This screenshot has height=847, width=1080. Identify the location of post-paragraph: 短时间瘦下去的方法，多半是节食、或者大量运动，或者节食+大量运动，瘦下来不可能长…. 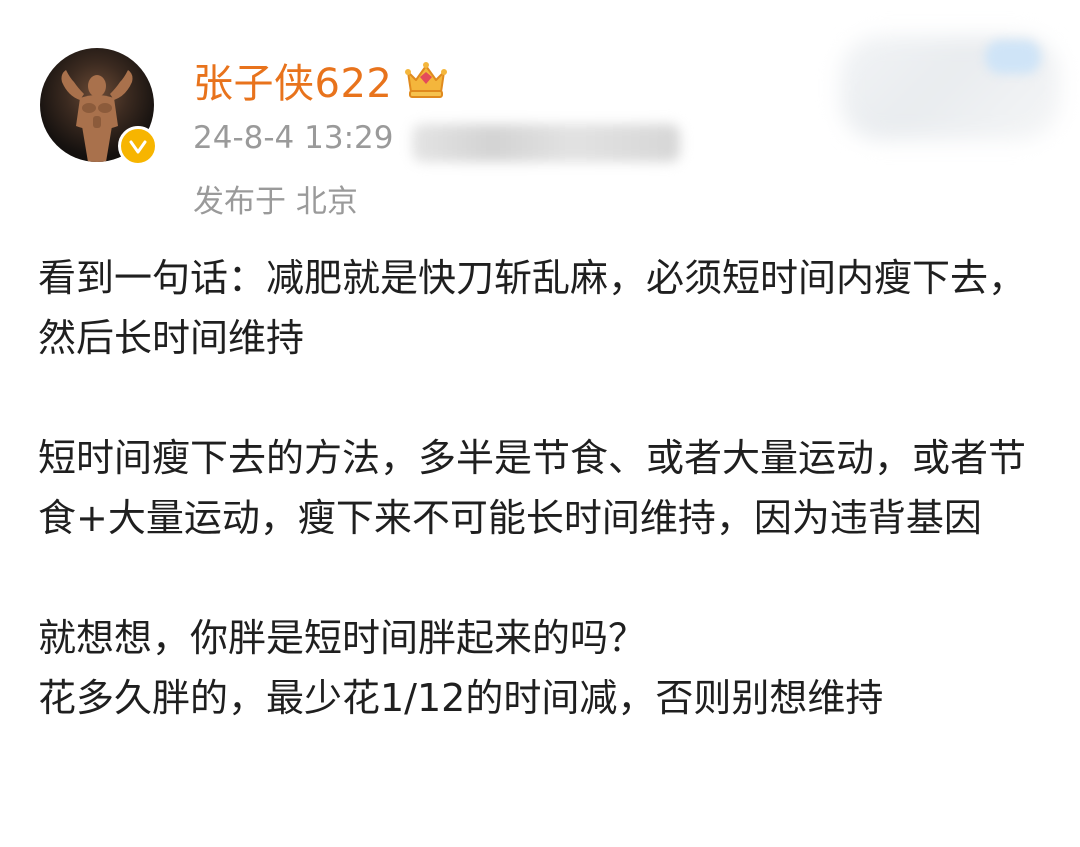
(532, 488).